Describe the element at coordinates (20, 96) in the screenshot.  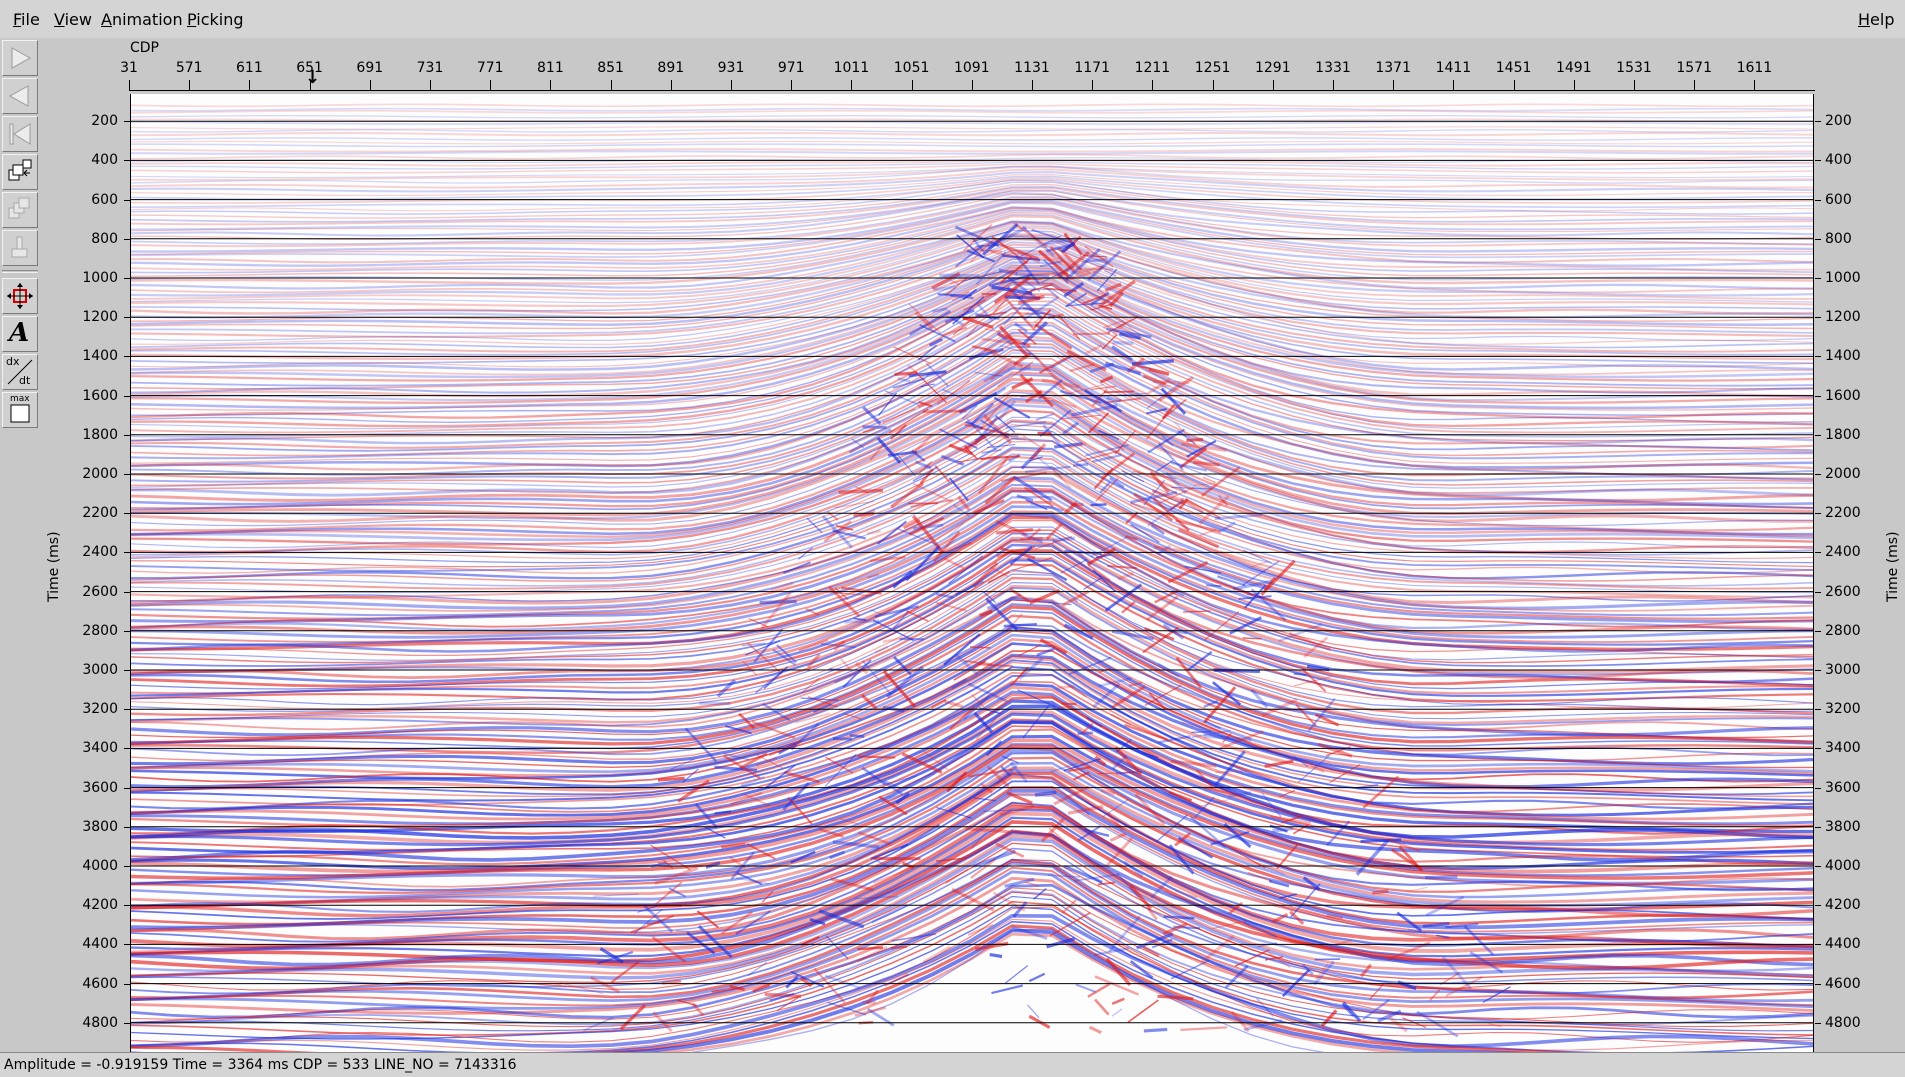
I see `play-backward-button` at that location.